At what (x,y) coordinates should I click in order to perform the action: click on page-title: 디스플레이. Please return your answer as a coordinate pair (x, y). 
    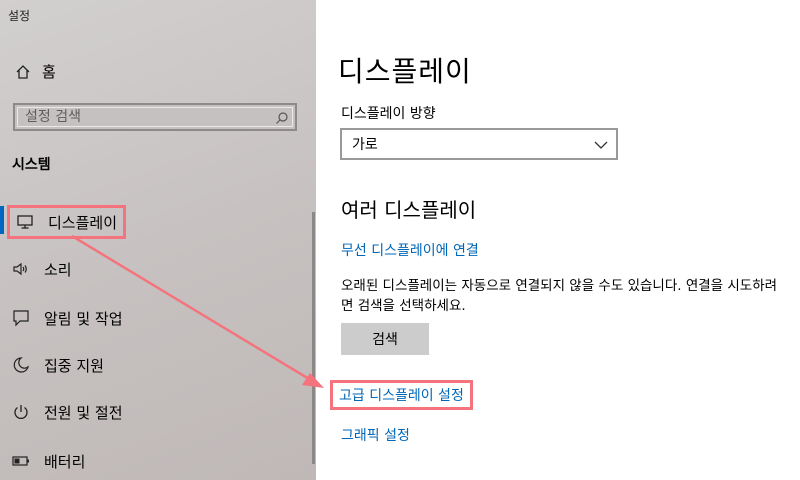
    Looking at the image, I should click on (405, 71).